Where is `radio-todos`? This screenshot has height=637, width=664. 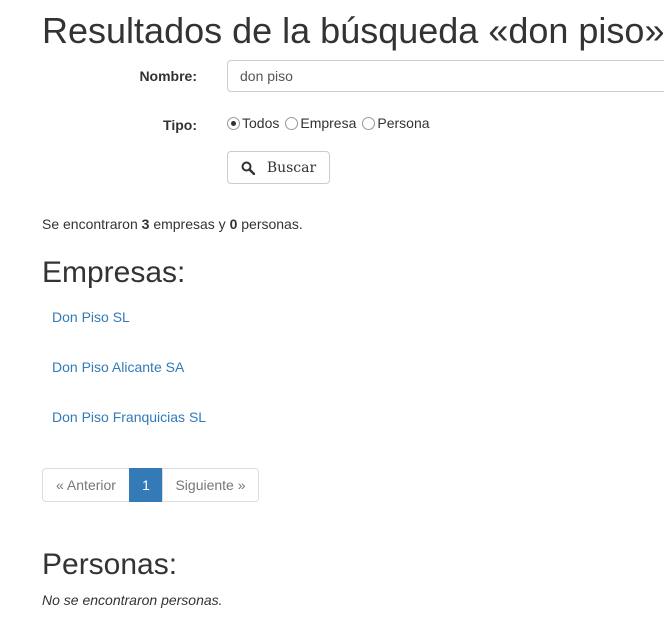
radio-todos is located at coordinates (233, 123).